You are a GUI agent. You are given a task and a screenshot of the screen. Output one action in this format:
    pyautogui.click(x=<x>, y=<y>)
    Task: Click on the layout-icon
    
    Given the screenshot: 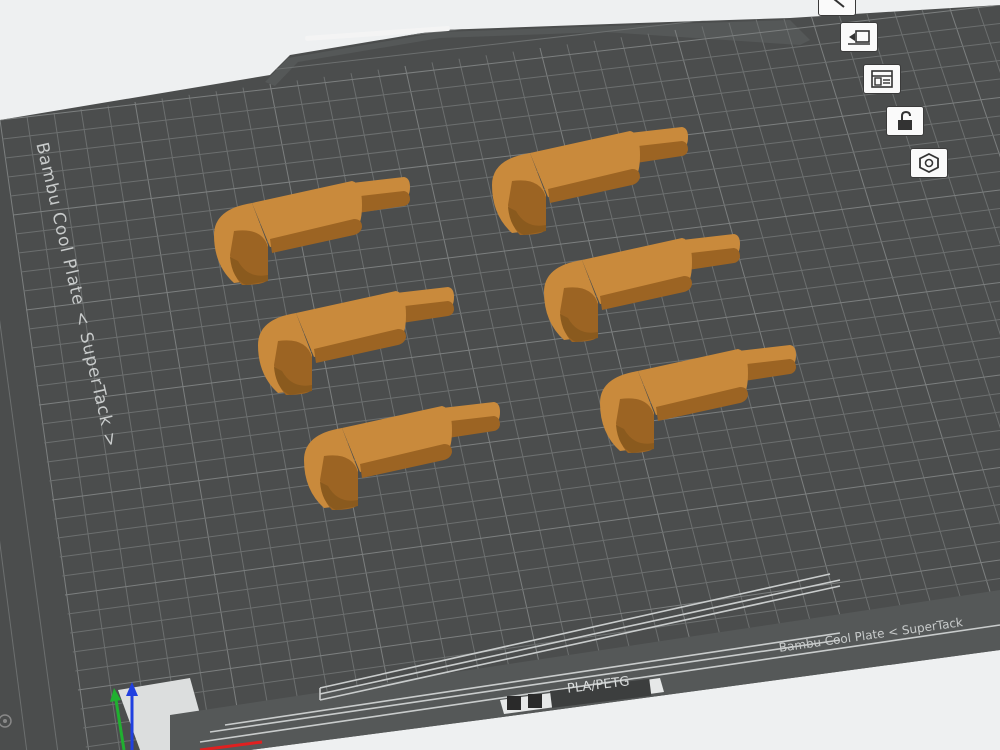 What is the action you would take?
    pyautogui.click(x=882, y=79)
    